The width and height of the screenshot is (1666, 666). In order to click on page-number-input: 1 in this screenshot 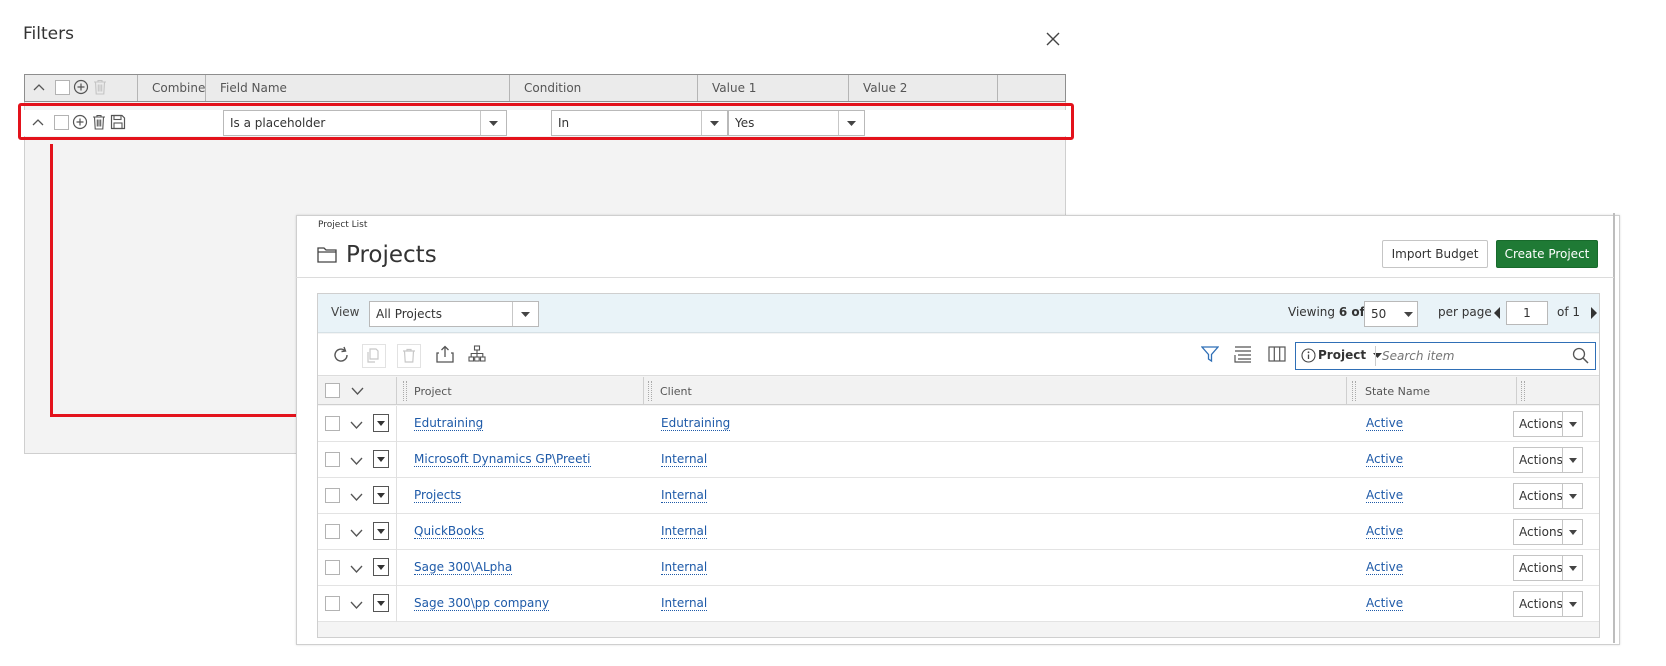, I will do `click(1527, 313)`.